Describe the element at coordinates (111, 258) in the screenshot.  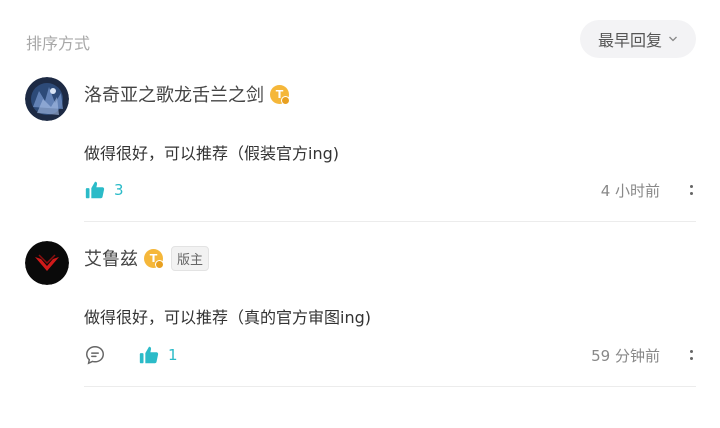
I see `username: 艾鲁兹` at that location.